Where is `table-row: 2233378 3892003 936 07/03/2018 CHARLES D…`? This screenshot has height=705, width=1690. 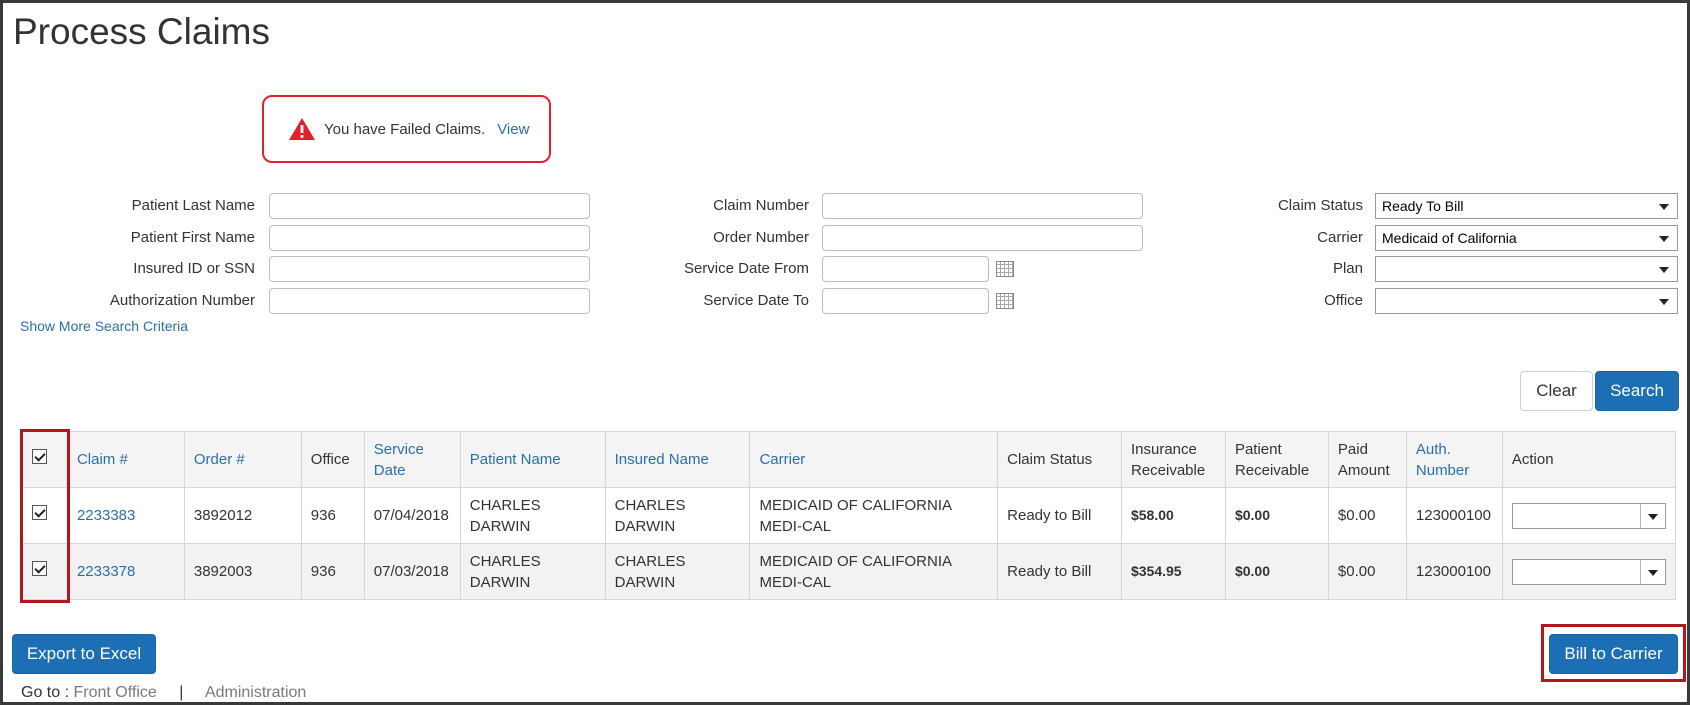 table-row: 2233378 3892003 936 07/03/2018 CHARLES D… is located at coordinates (849, 571).